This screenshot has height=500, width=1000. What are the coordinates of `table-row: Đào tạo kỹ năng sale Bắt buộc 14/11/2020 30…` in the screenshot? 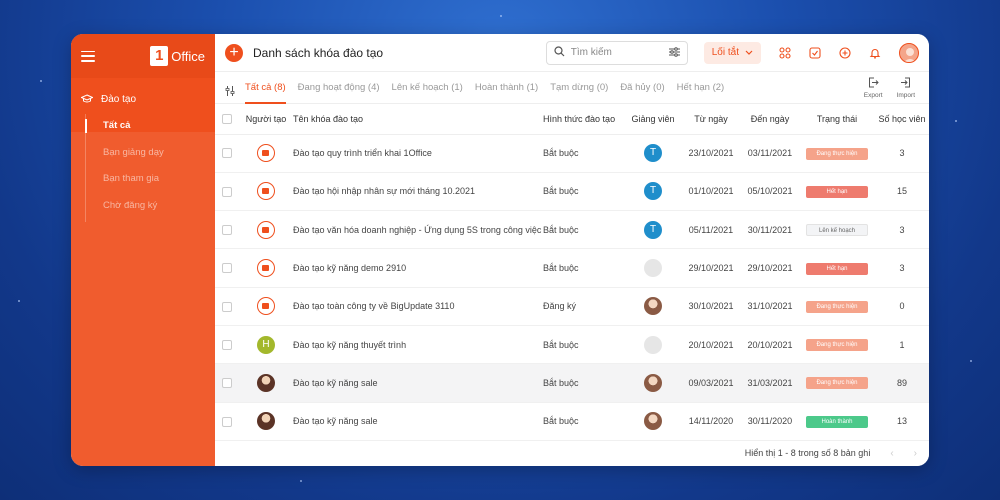 It's located at (572, 421).